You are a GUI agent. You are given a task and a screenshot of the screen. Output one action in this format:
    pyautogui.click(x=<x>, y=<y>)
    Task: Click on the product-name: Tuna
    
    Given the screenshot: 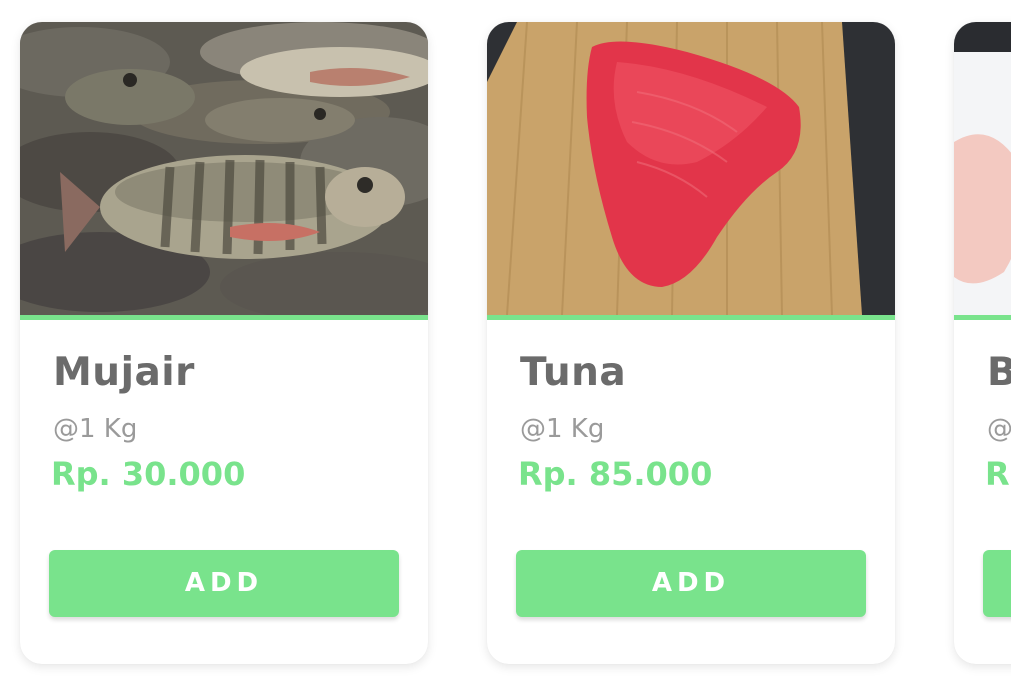 What is the action you would take?
    pyautogui.click(x=573, y=372)
    